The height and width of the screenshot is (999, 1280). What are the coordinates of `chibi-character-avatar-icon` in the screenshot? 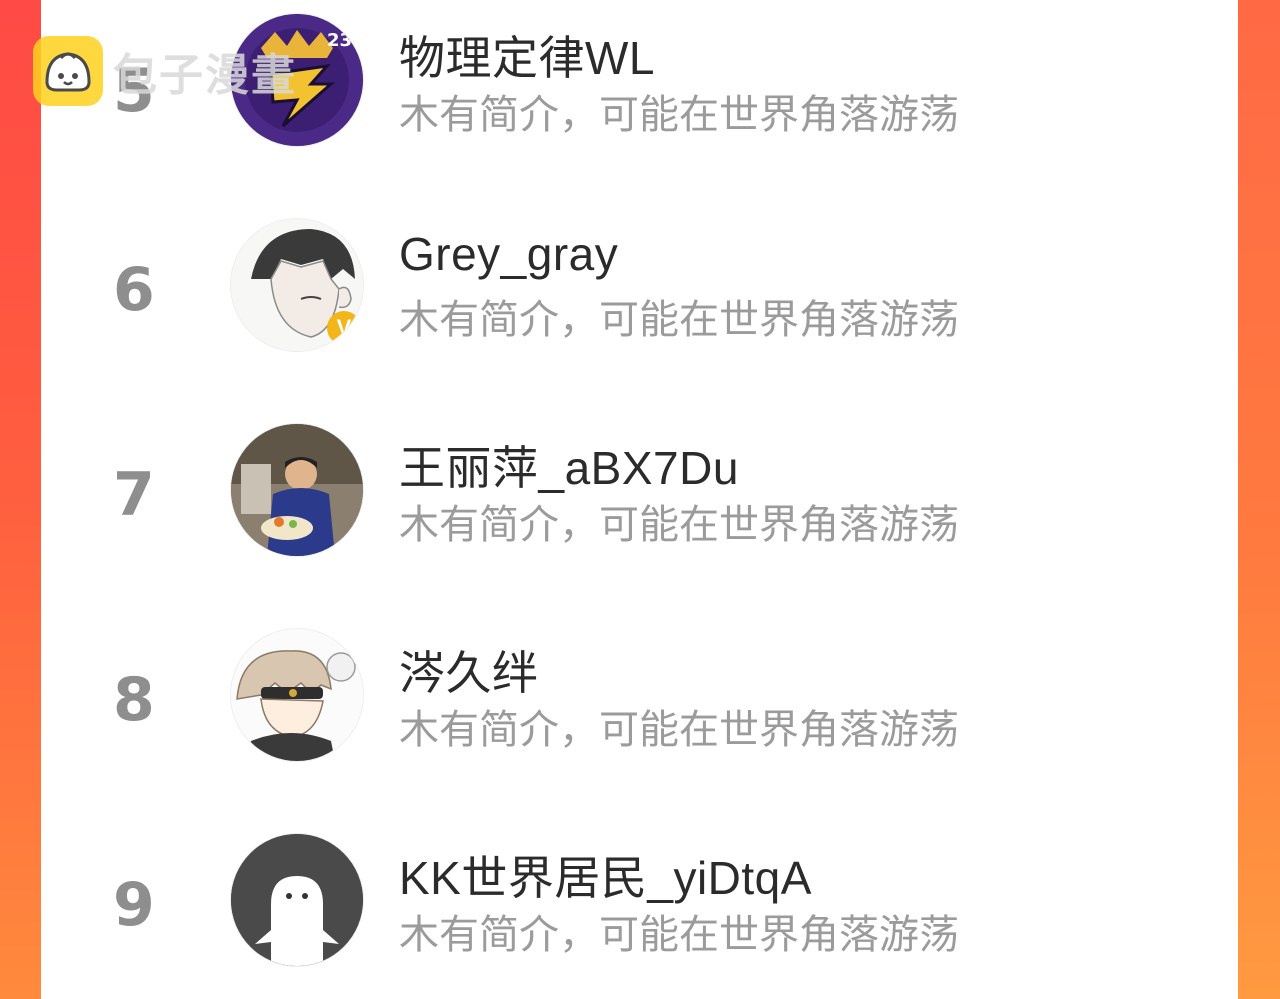 It's located at (297, 695).